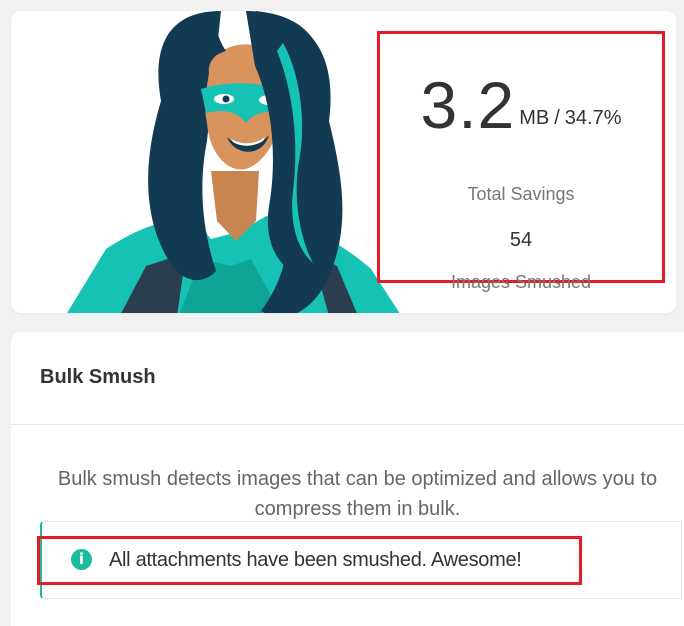  I want to click on savings-percent: 34.7%, so click(593, 118).